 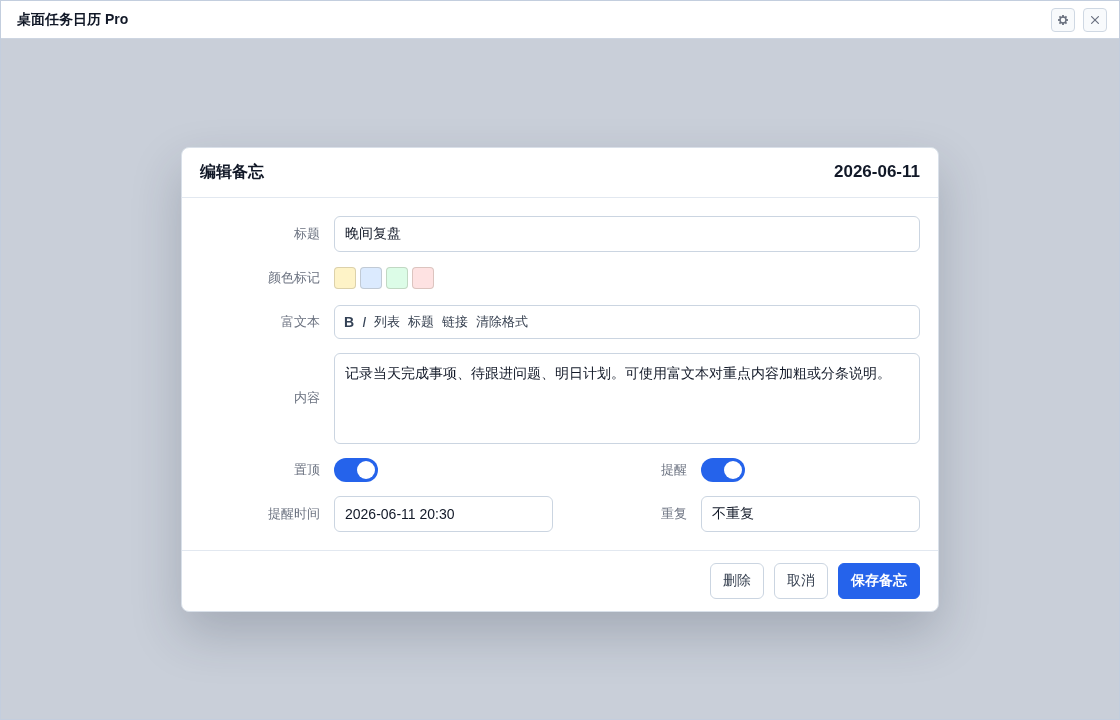 I want to click on field-label: 内容, so click(x=307, y=398).